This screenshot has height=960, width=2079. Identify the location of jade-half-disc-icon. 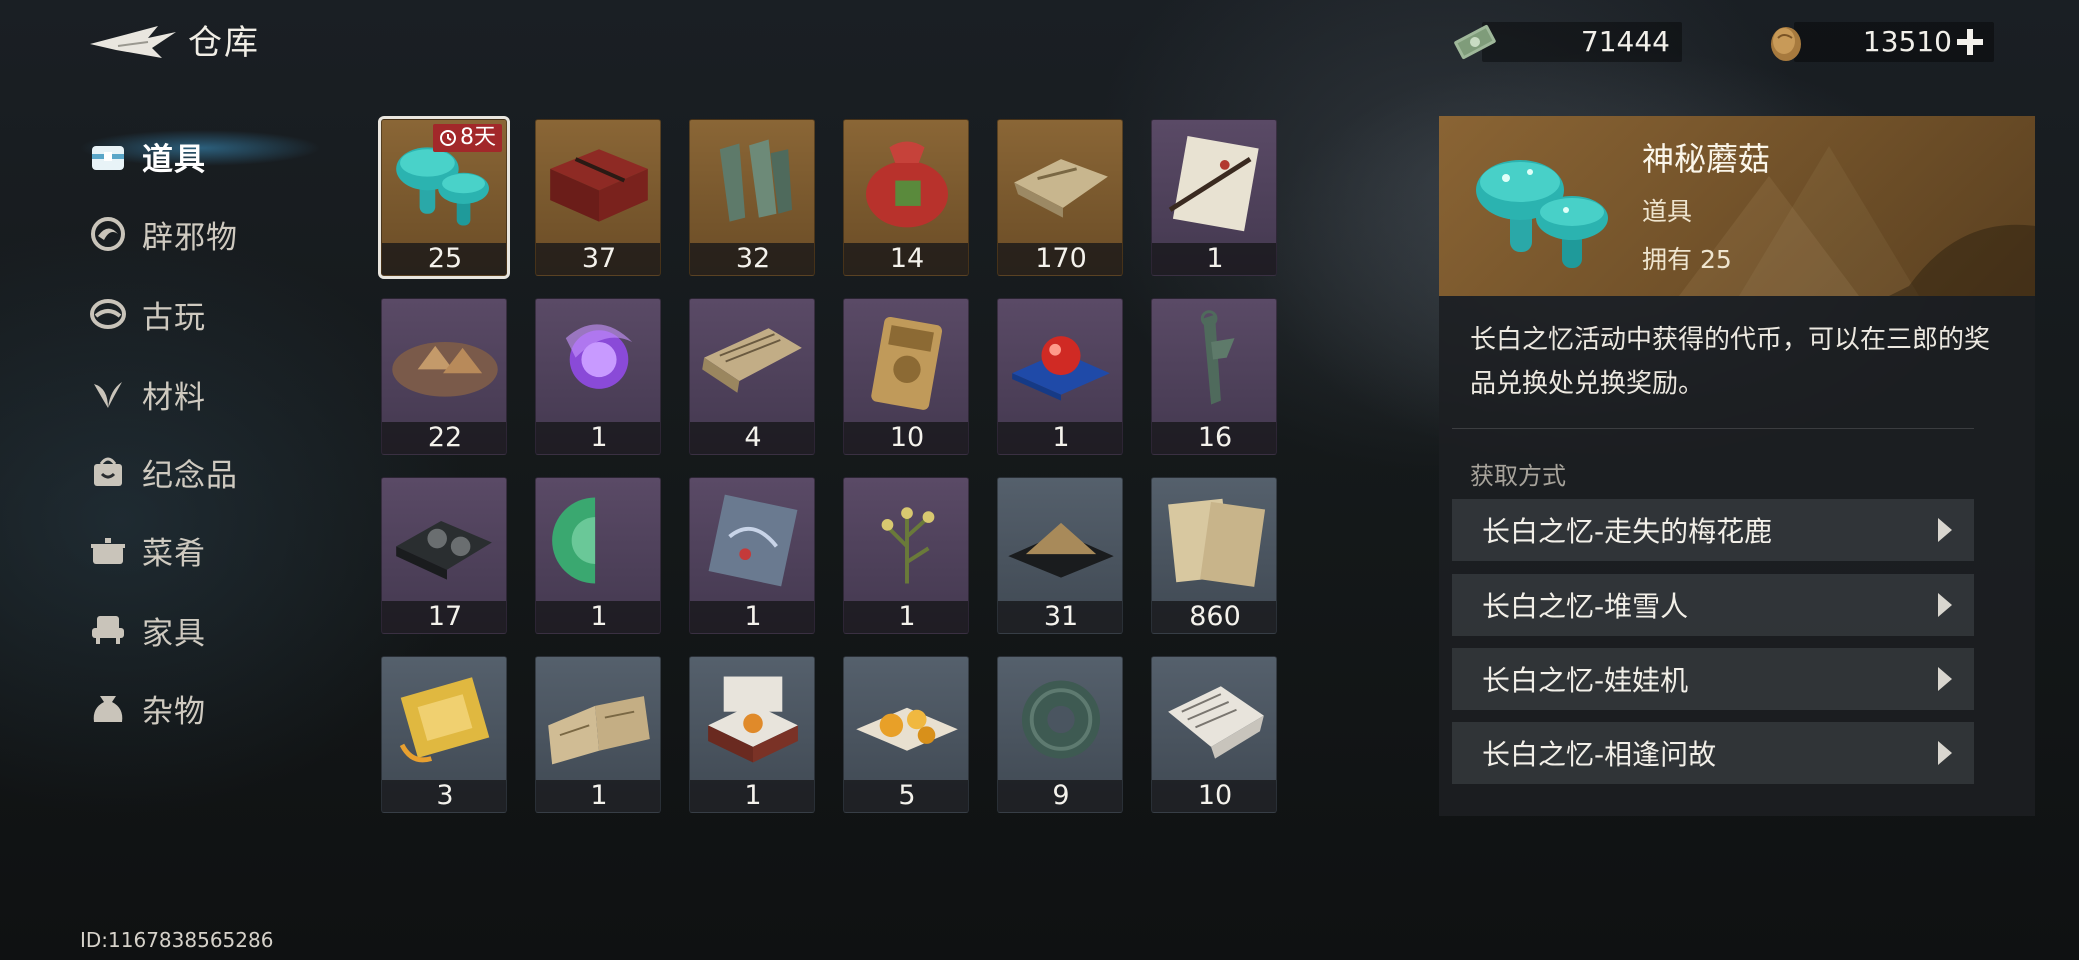
(574, 540).